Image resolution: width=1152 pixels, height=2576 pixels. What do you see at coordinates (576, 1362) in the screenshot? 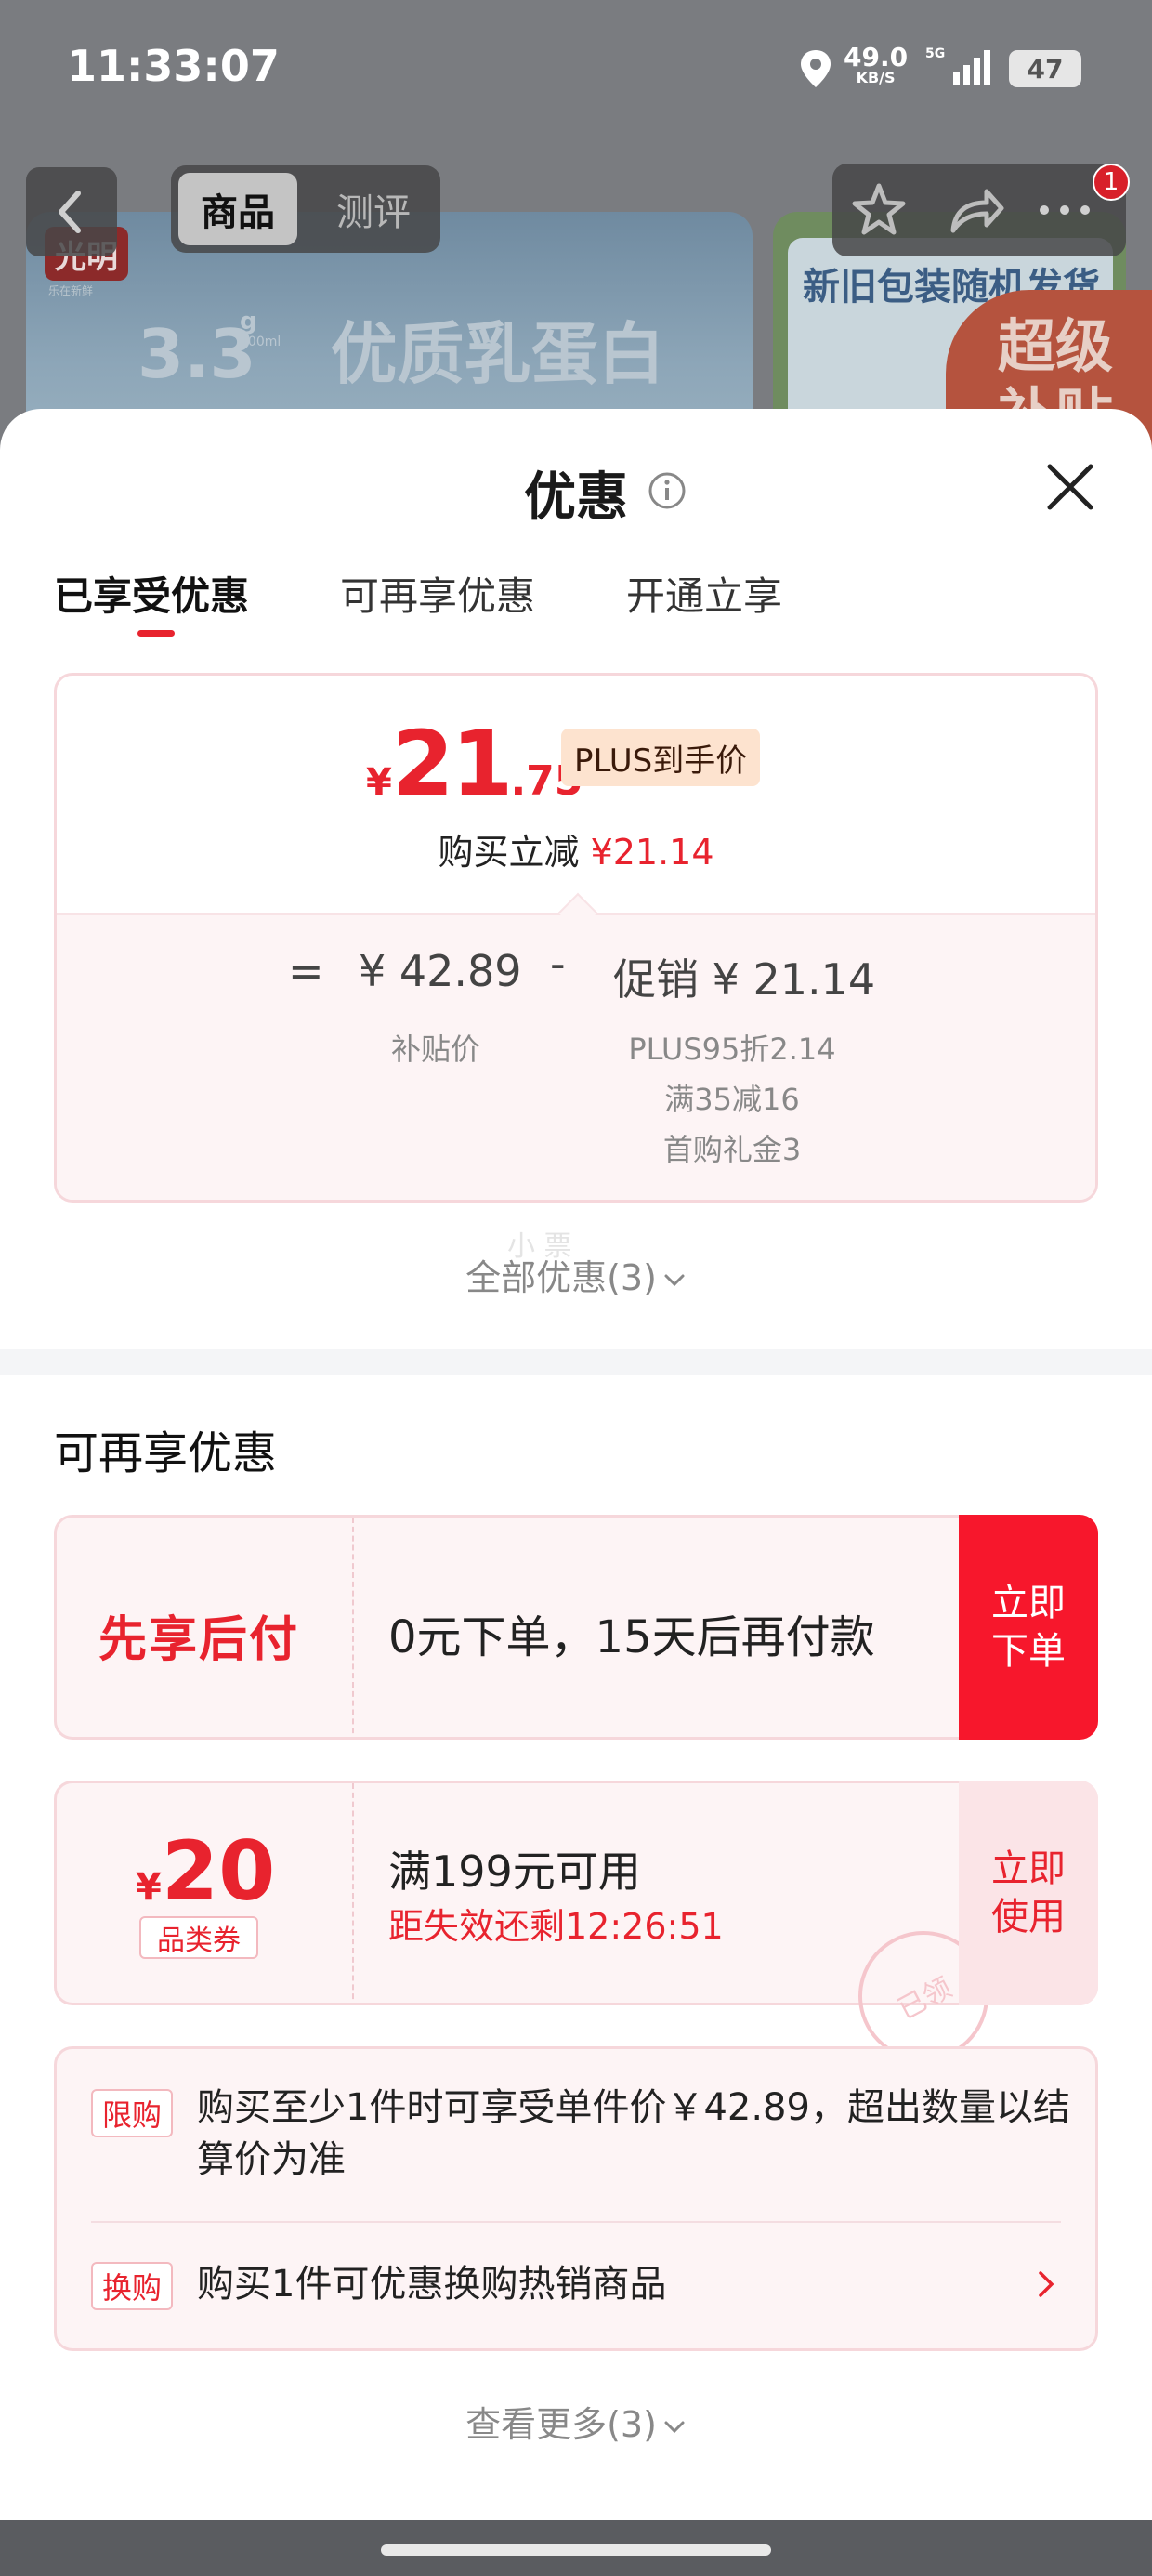
I see `section-divider` at bounding box center [576, 1362].